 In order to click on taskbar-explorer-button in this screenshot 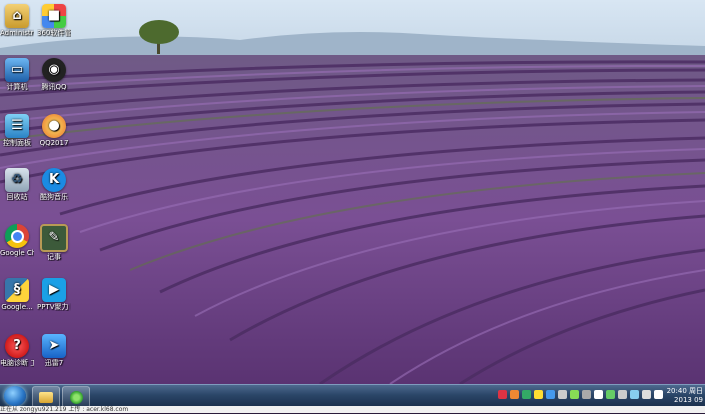, I will do `click(46, 397)`.